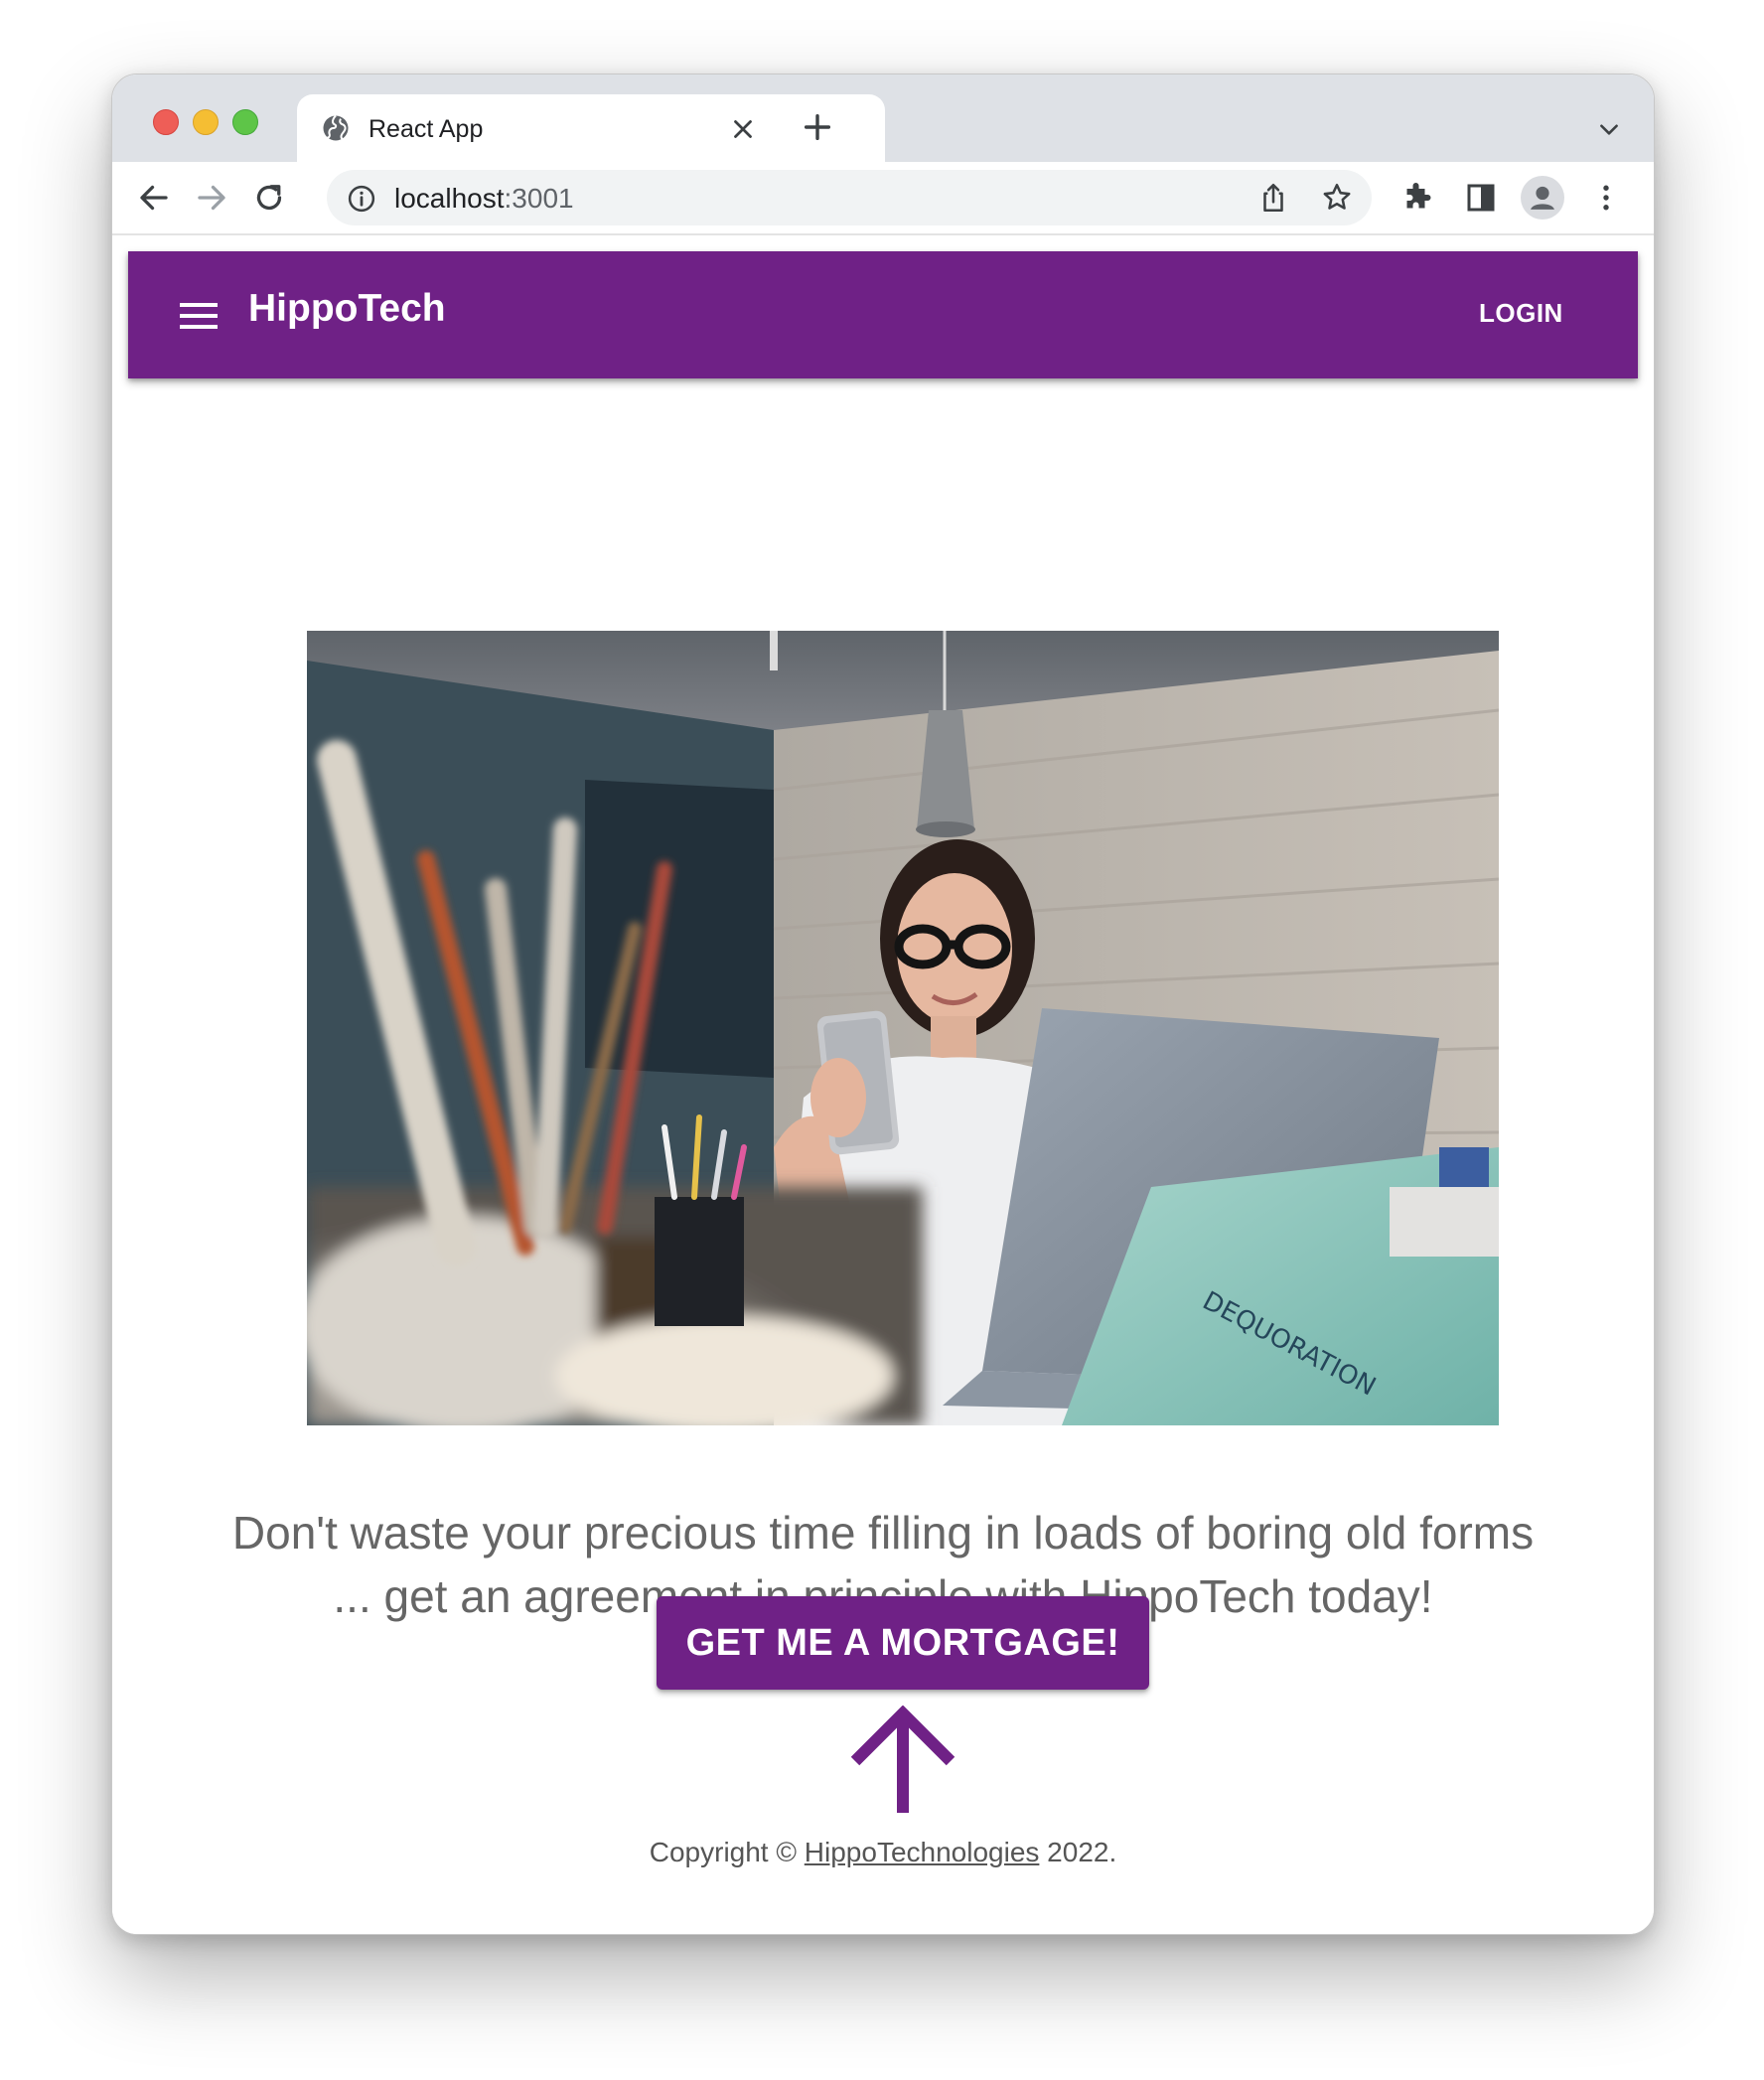 The image size is (1764, 2080). What do you see at coordinates (154, 198) in the screenshot?
I see `back-arrow-icon` at bounding box center [154, 198].